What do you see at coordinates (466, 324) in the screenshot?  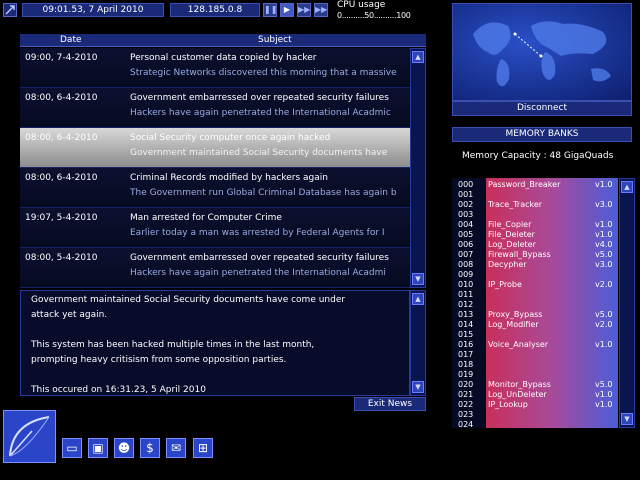 I see `memory-slot-index: 014` at bounding box center [466, 324].